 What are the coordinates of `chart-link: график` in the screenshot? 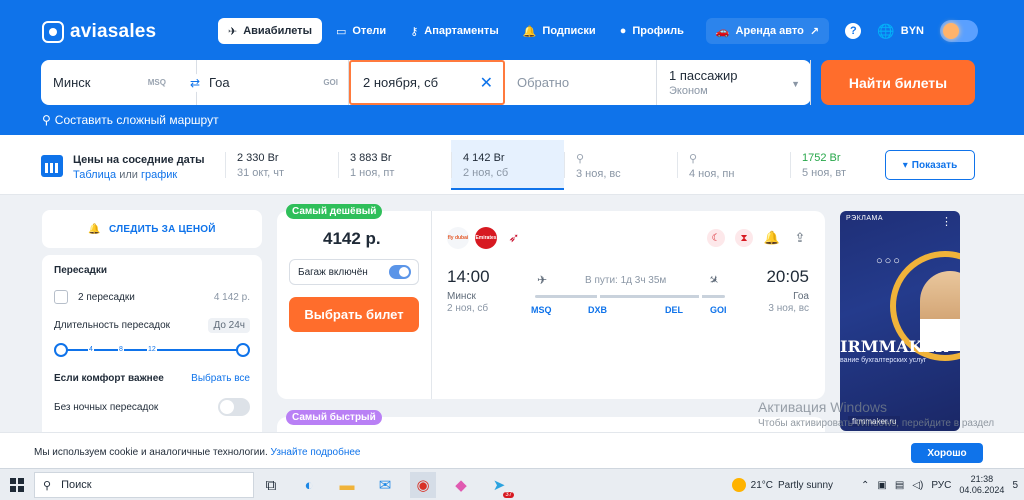 It's located at (159, 175).